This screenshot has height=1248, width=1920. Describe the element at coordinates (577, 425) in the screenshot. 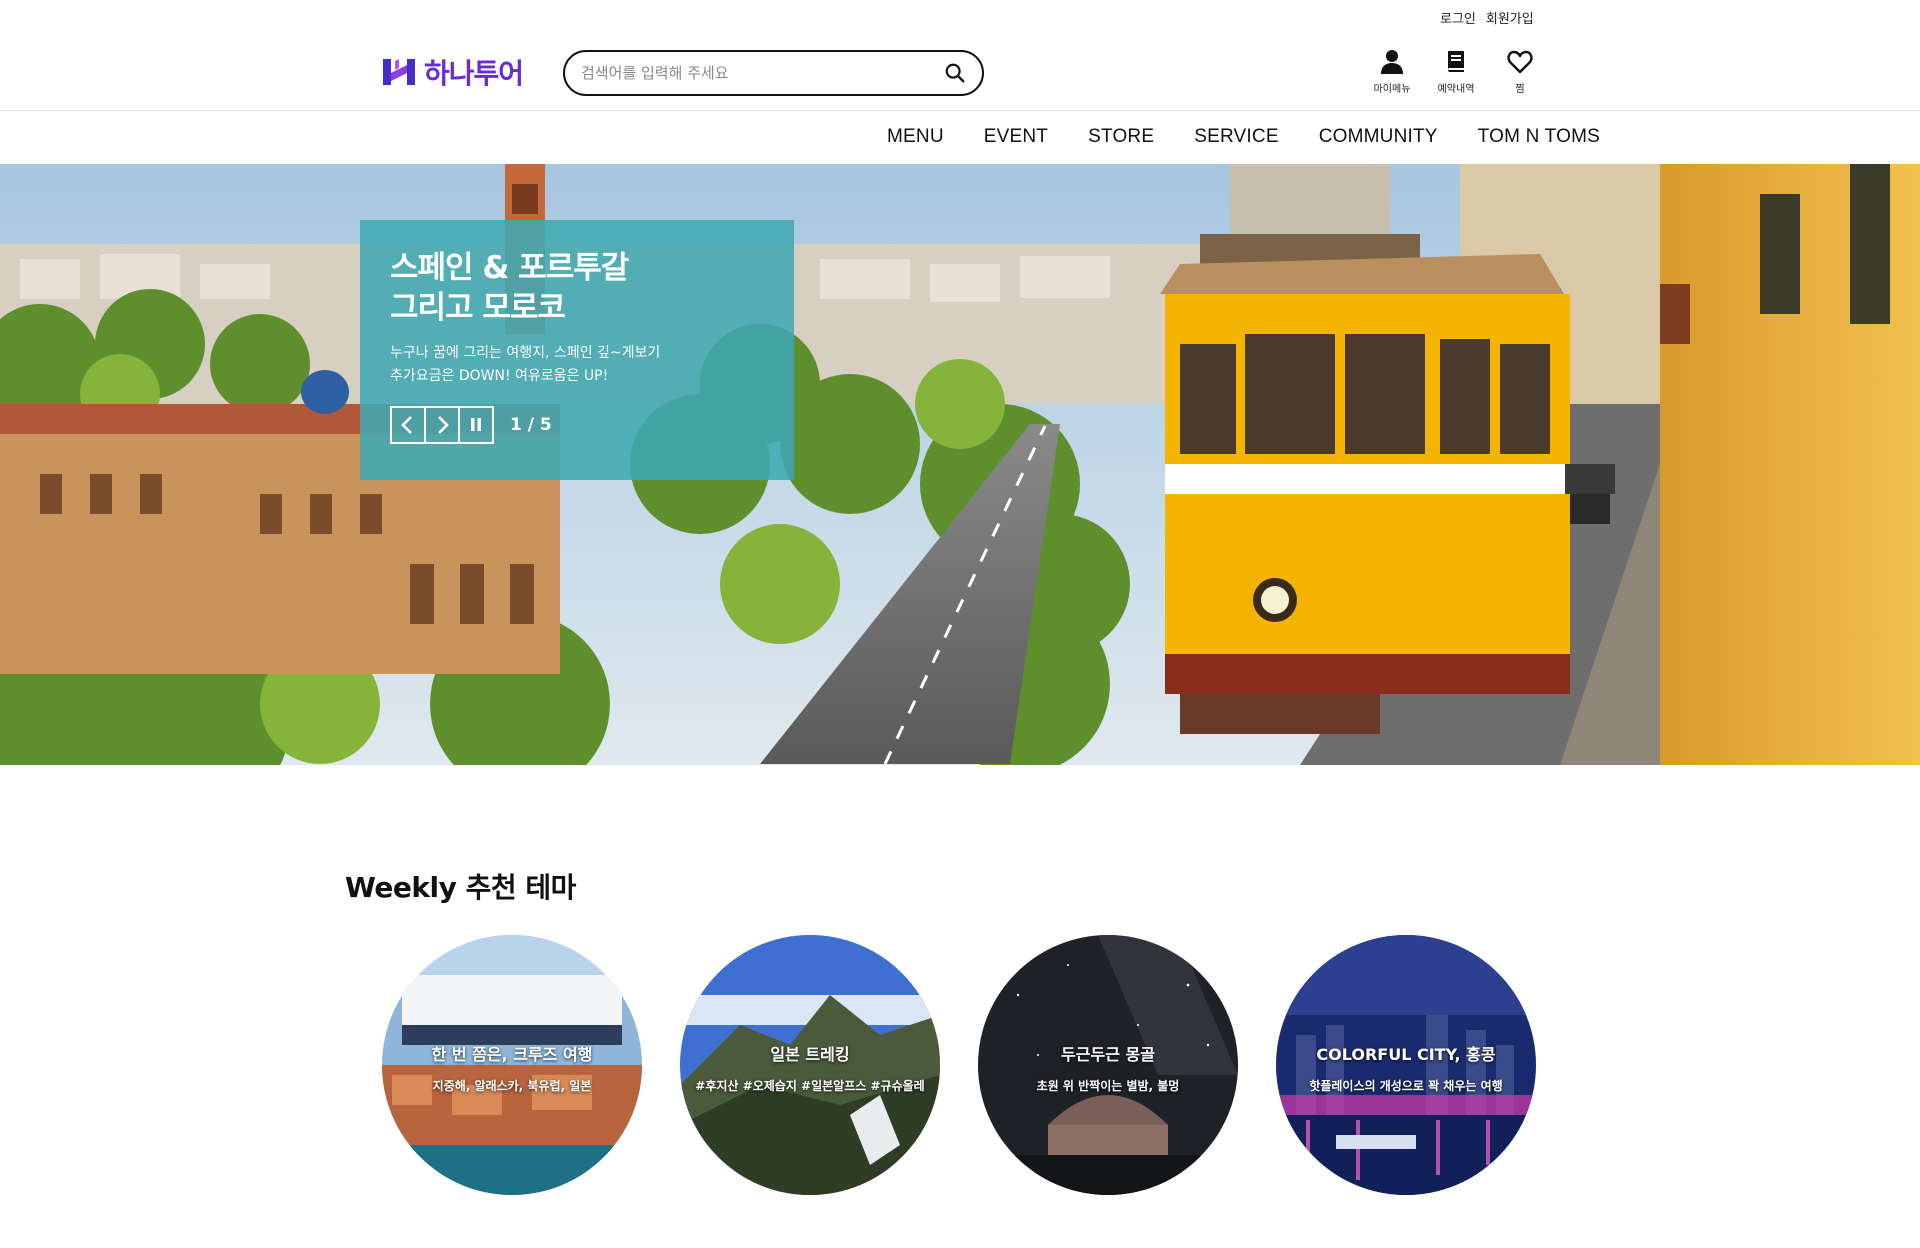

I see `hero-controls: 1 / 5` at that location.